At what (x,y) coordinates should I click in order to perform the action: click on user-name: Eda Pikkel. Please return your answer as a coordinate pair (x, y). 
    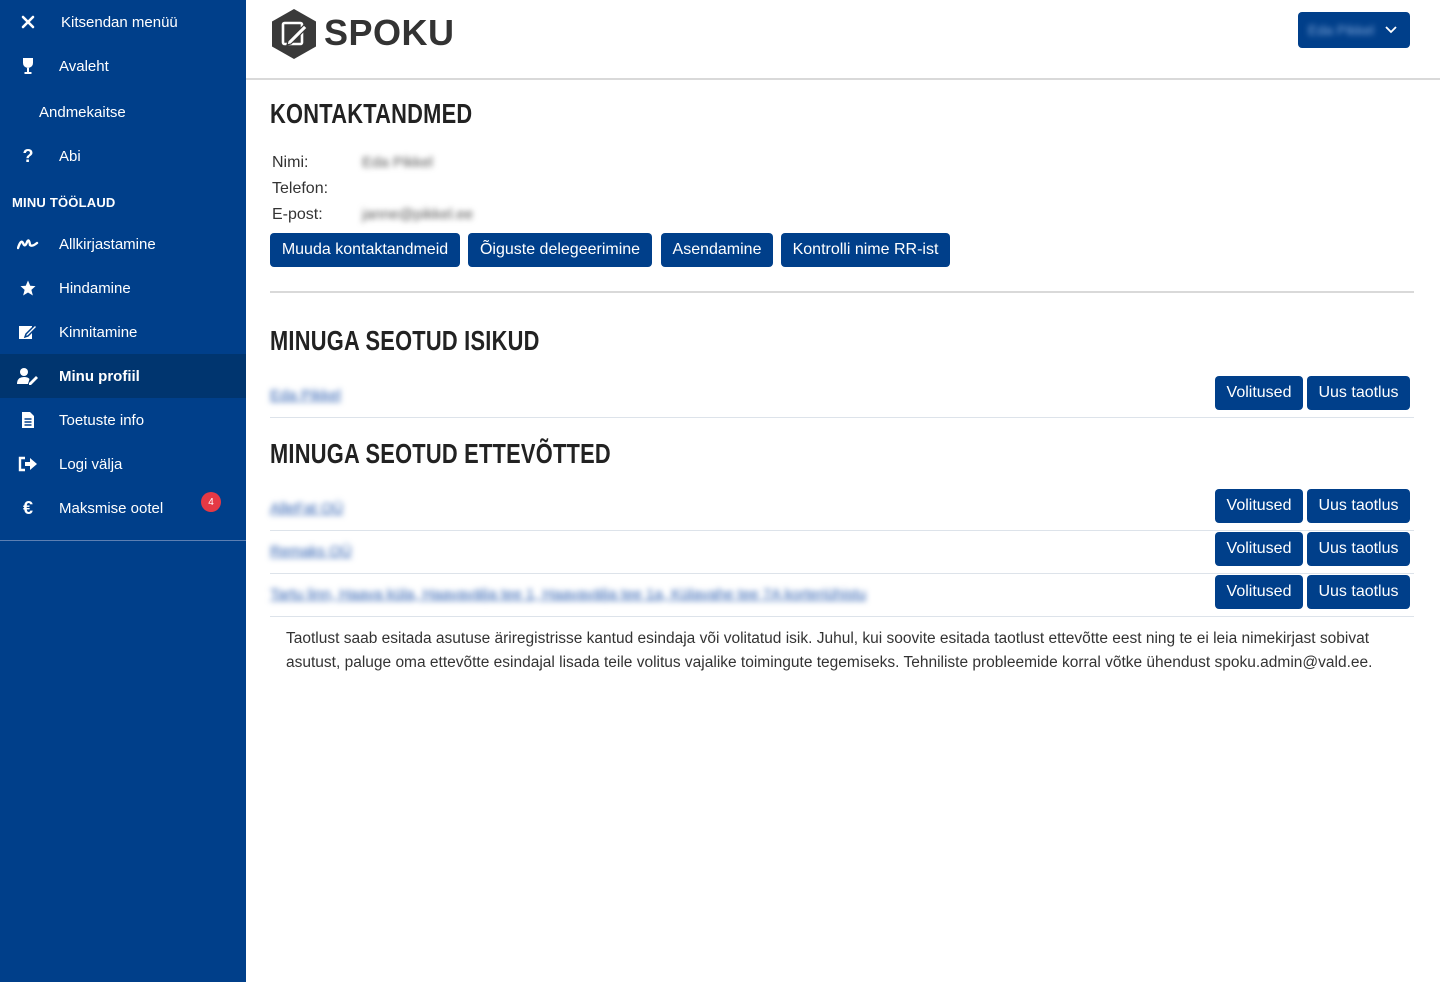
    Looking at the image, I should click on (1341, 30).